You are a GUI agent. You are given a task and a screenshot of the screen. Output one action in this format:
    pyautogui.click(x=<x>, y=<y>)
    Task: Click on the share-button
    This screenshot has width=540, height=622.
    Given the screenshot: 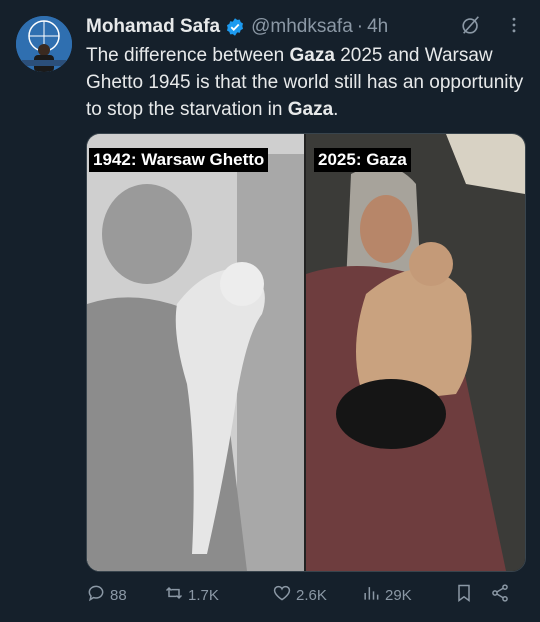 What is the action you would take?
    pyautogui.click(x=500, y=595)
    